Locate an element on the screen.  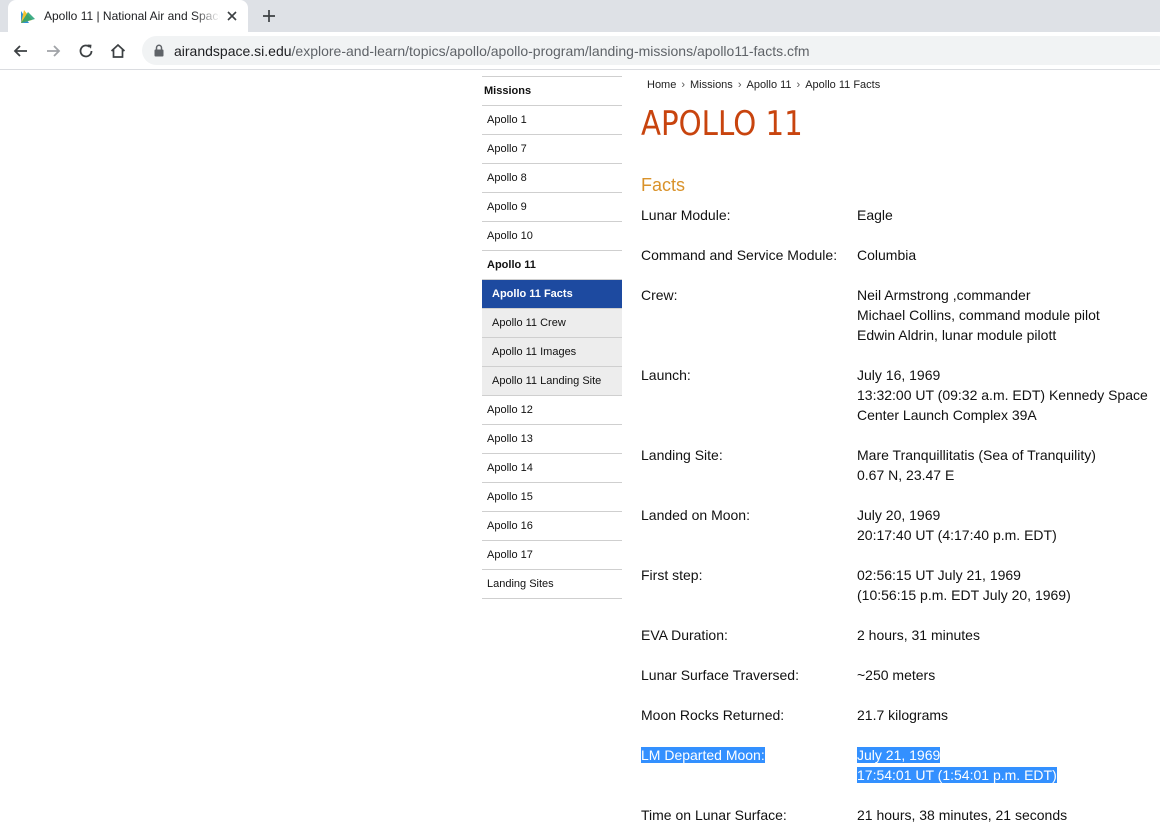
sidebar-item-apollo-11-crew: Apollo 11 Crew is located at coordinates (552, 323).